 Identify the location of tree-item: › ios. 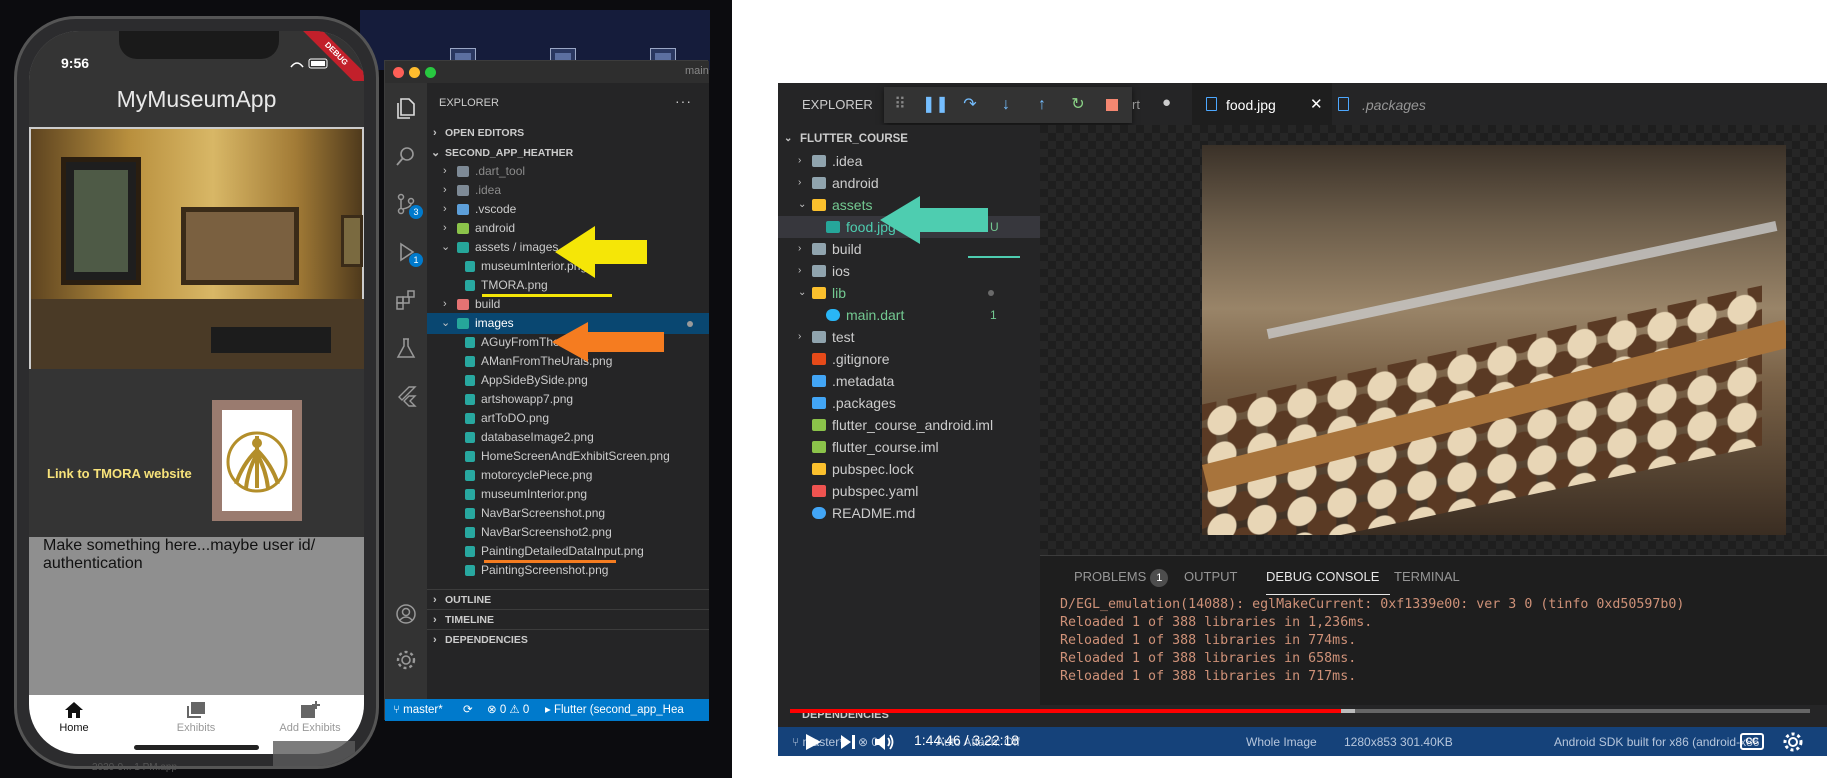
(909, 271).